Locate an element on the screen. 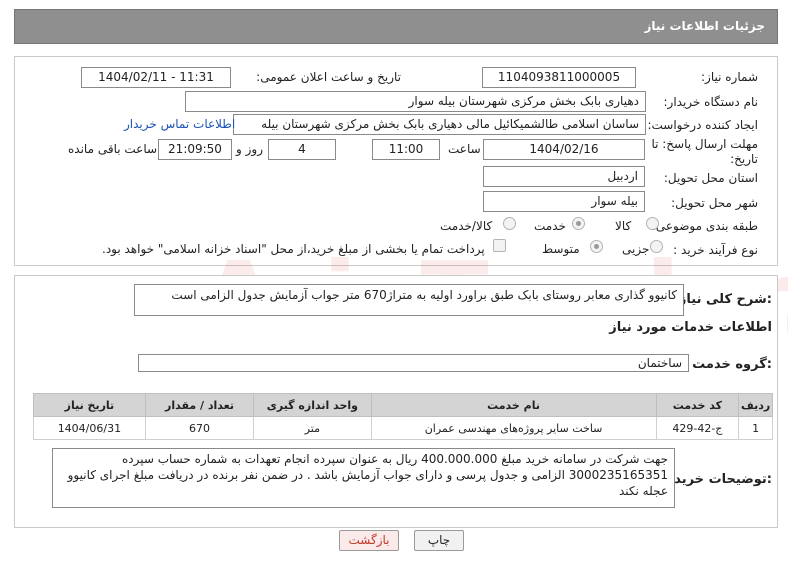 This screenshot has width=788, height=566. province-field: اردبیل is located at coordinates (564, 176).